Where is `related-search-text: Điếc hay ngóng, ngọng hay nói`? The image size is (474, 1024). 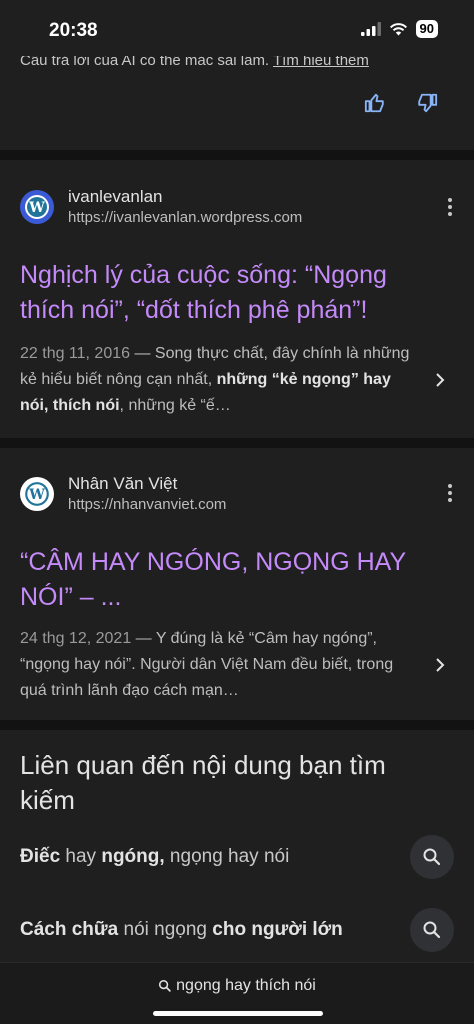
related-search-text: Điếc hay ngóng, ngọng hay nói is located at coordinates (154, 857).